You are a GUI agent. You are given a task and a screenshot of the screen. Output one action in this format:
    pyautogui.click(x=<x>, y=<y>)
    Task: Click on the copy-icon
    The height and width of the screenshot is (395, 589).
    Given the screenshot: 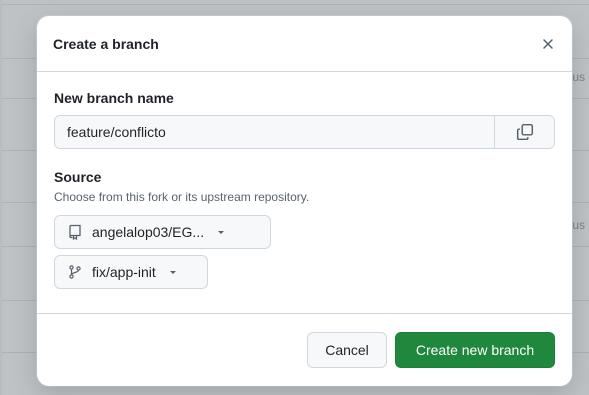 What is the action you would take?
    pyautogui.click(x=524, y=132)
    